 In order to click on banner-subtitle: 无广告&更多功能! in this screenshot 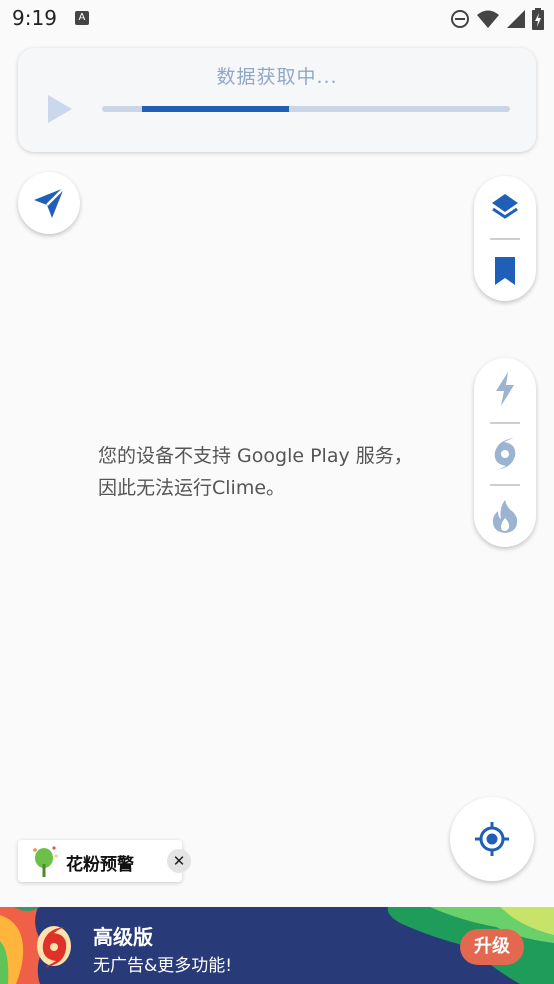, I will do `click(163, 966)`.